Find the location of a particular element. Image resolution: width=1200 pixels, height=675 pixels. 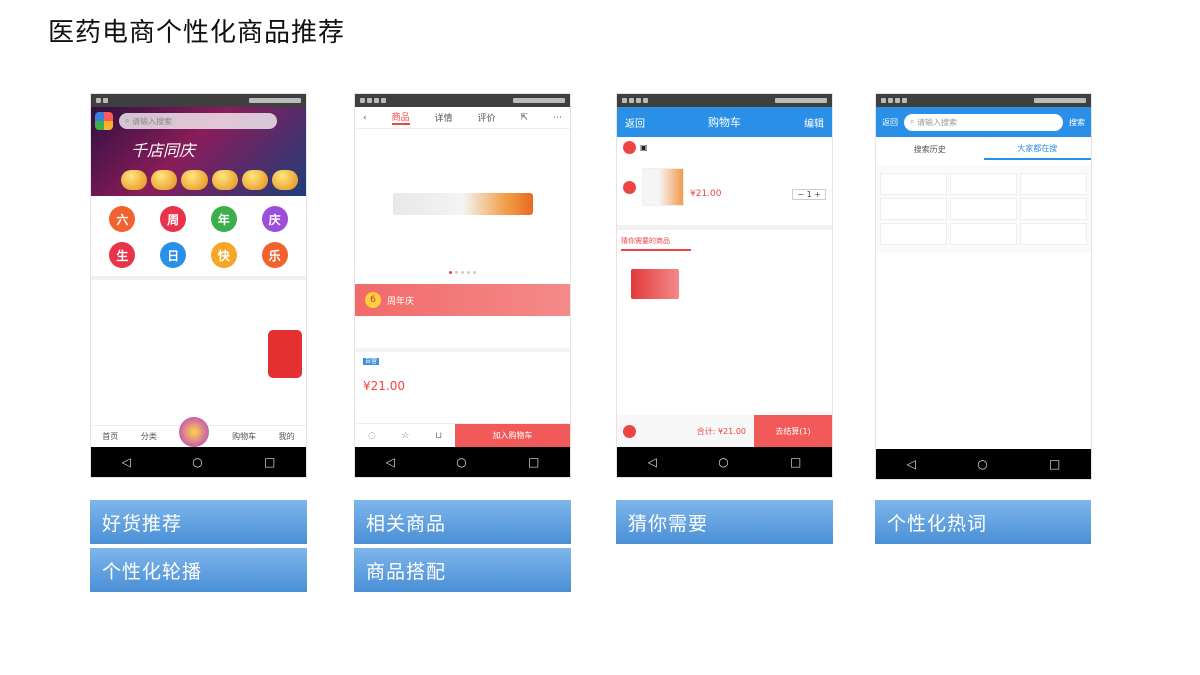

category-icon: 生 is located at coordinates (122, 255).